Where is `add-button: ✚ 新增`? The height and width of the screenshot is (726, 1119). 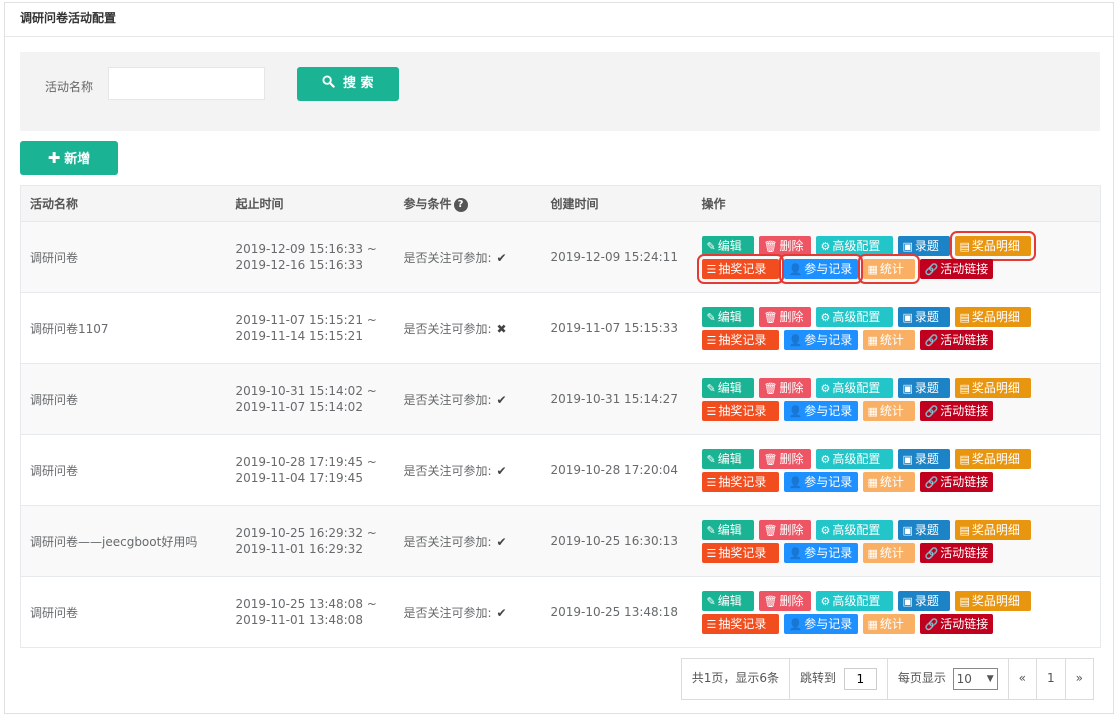
add-button: ✚ 新增 is located at coordinates (69, 158).